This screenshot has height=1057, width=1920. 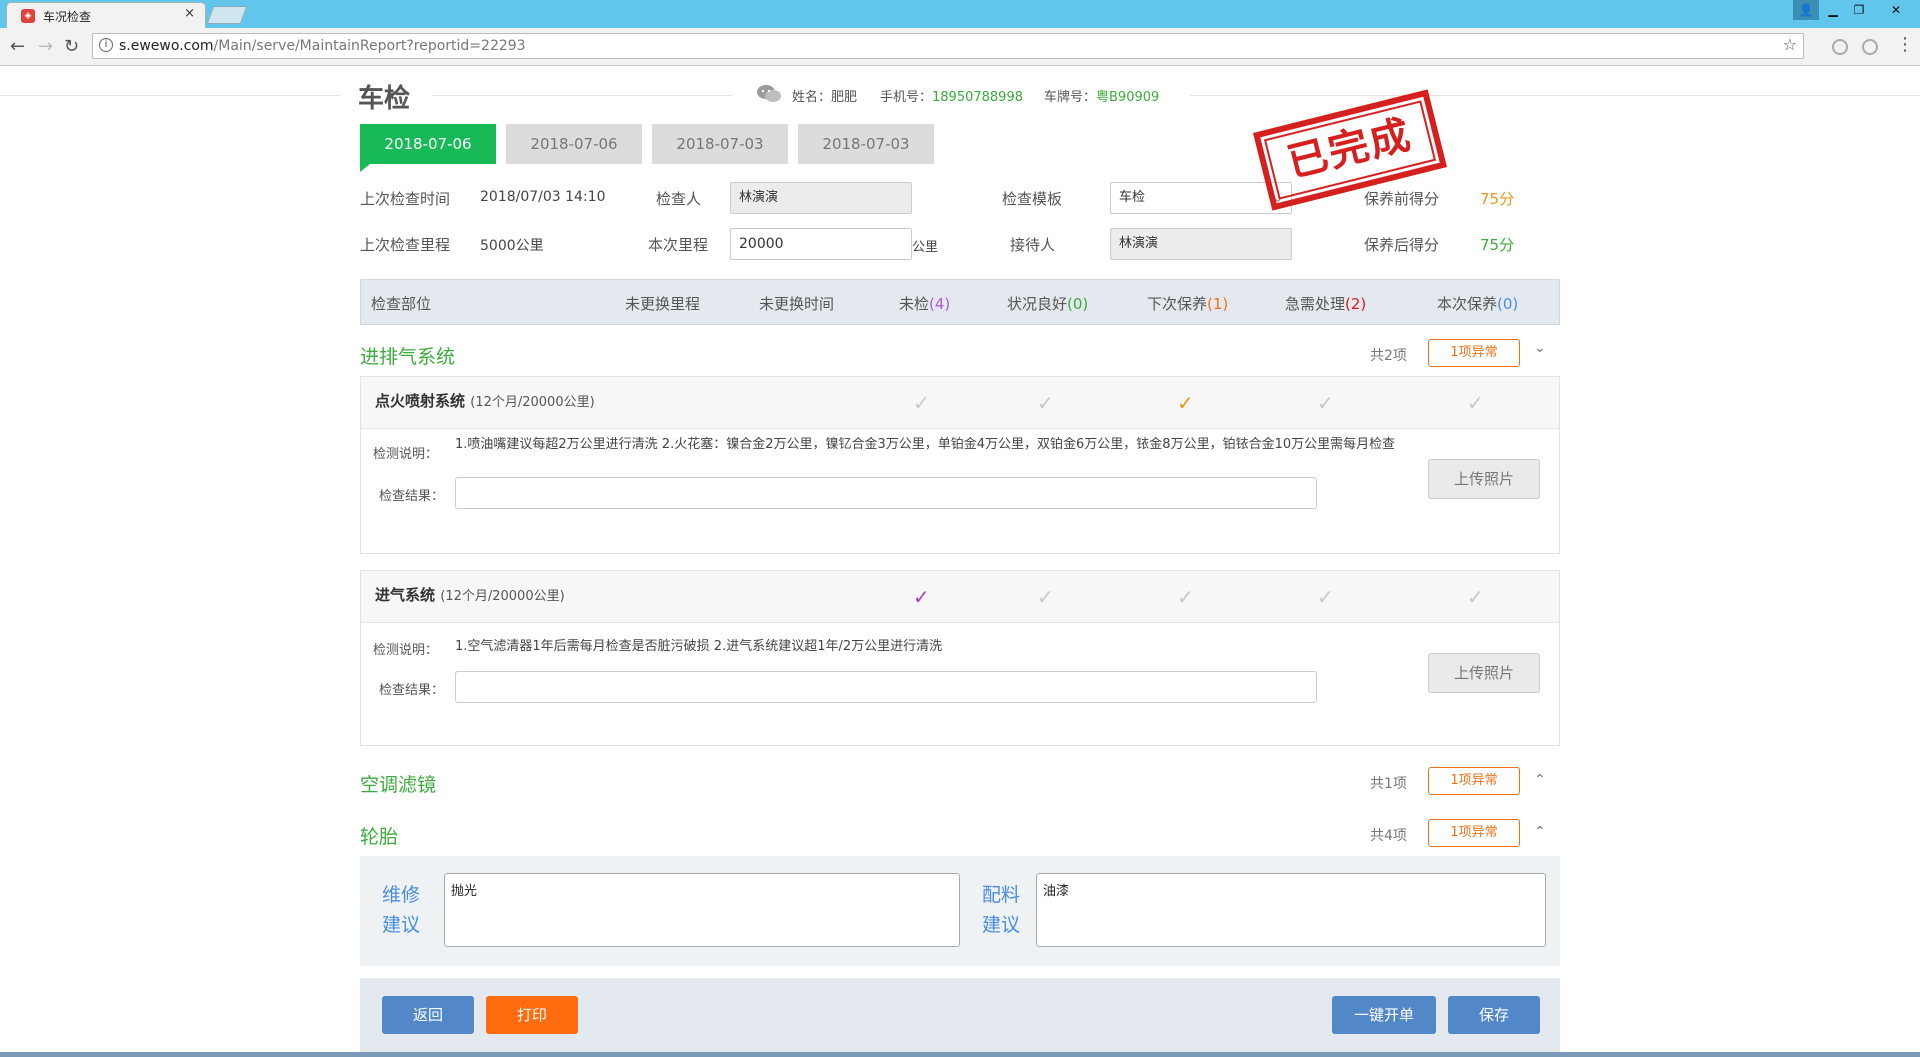 What do you see at coordinates (1201, 198) in the screenshot?
I see `template-select: 车检 ⌄` at bounding box center [1201, 198].